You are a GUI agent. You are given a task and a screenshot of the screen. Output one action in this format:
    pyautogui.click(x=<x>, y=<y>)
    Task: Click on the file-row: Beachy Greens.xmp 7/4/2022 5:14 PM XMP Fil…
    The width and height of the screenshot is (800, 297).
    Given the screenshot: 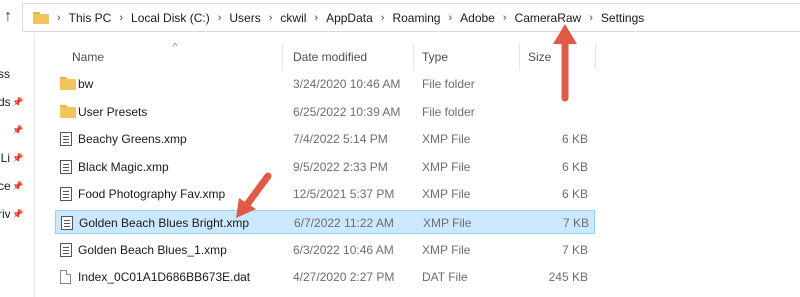 What is the action you would take?
    pyautogui.click(x=325, y=139)
    